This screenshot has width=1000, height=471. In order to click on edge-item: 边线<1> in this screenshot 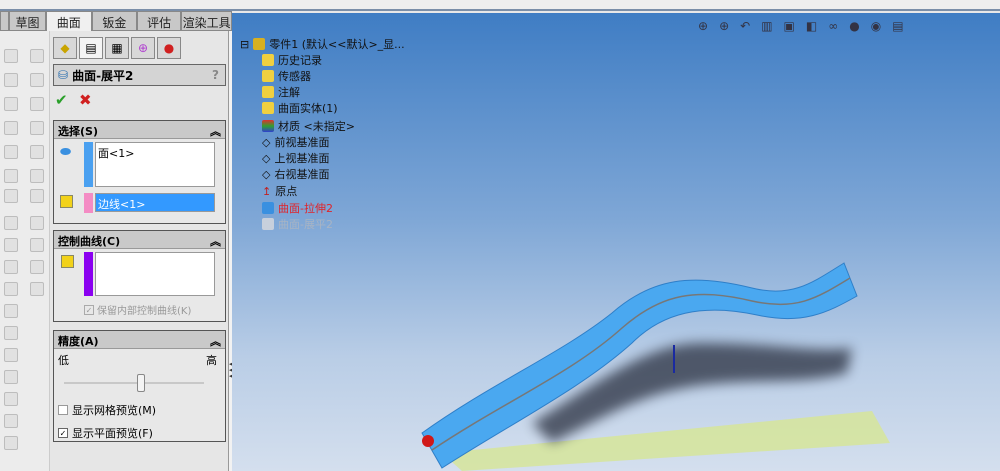, I will do `click(121, 204)`.